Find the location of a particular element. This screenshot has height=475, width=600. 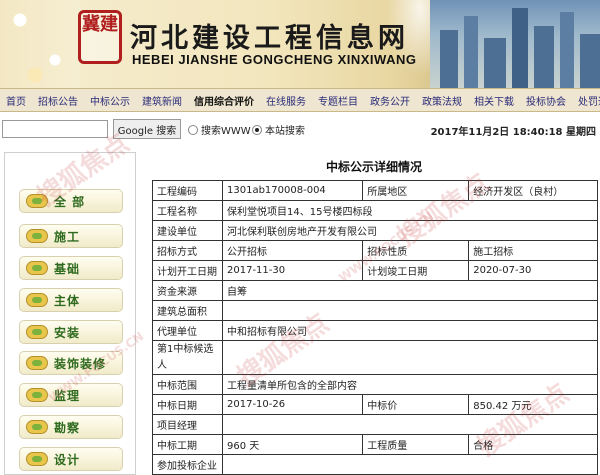

category-main-structure: 主体 is located at coordinates (71, 300).